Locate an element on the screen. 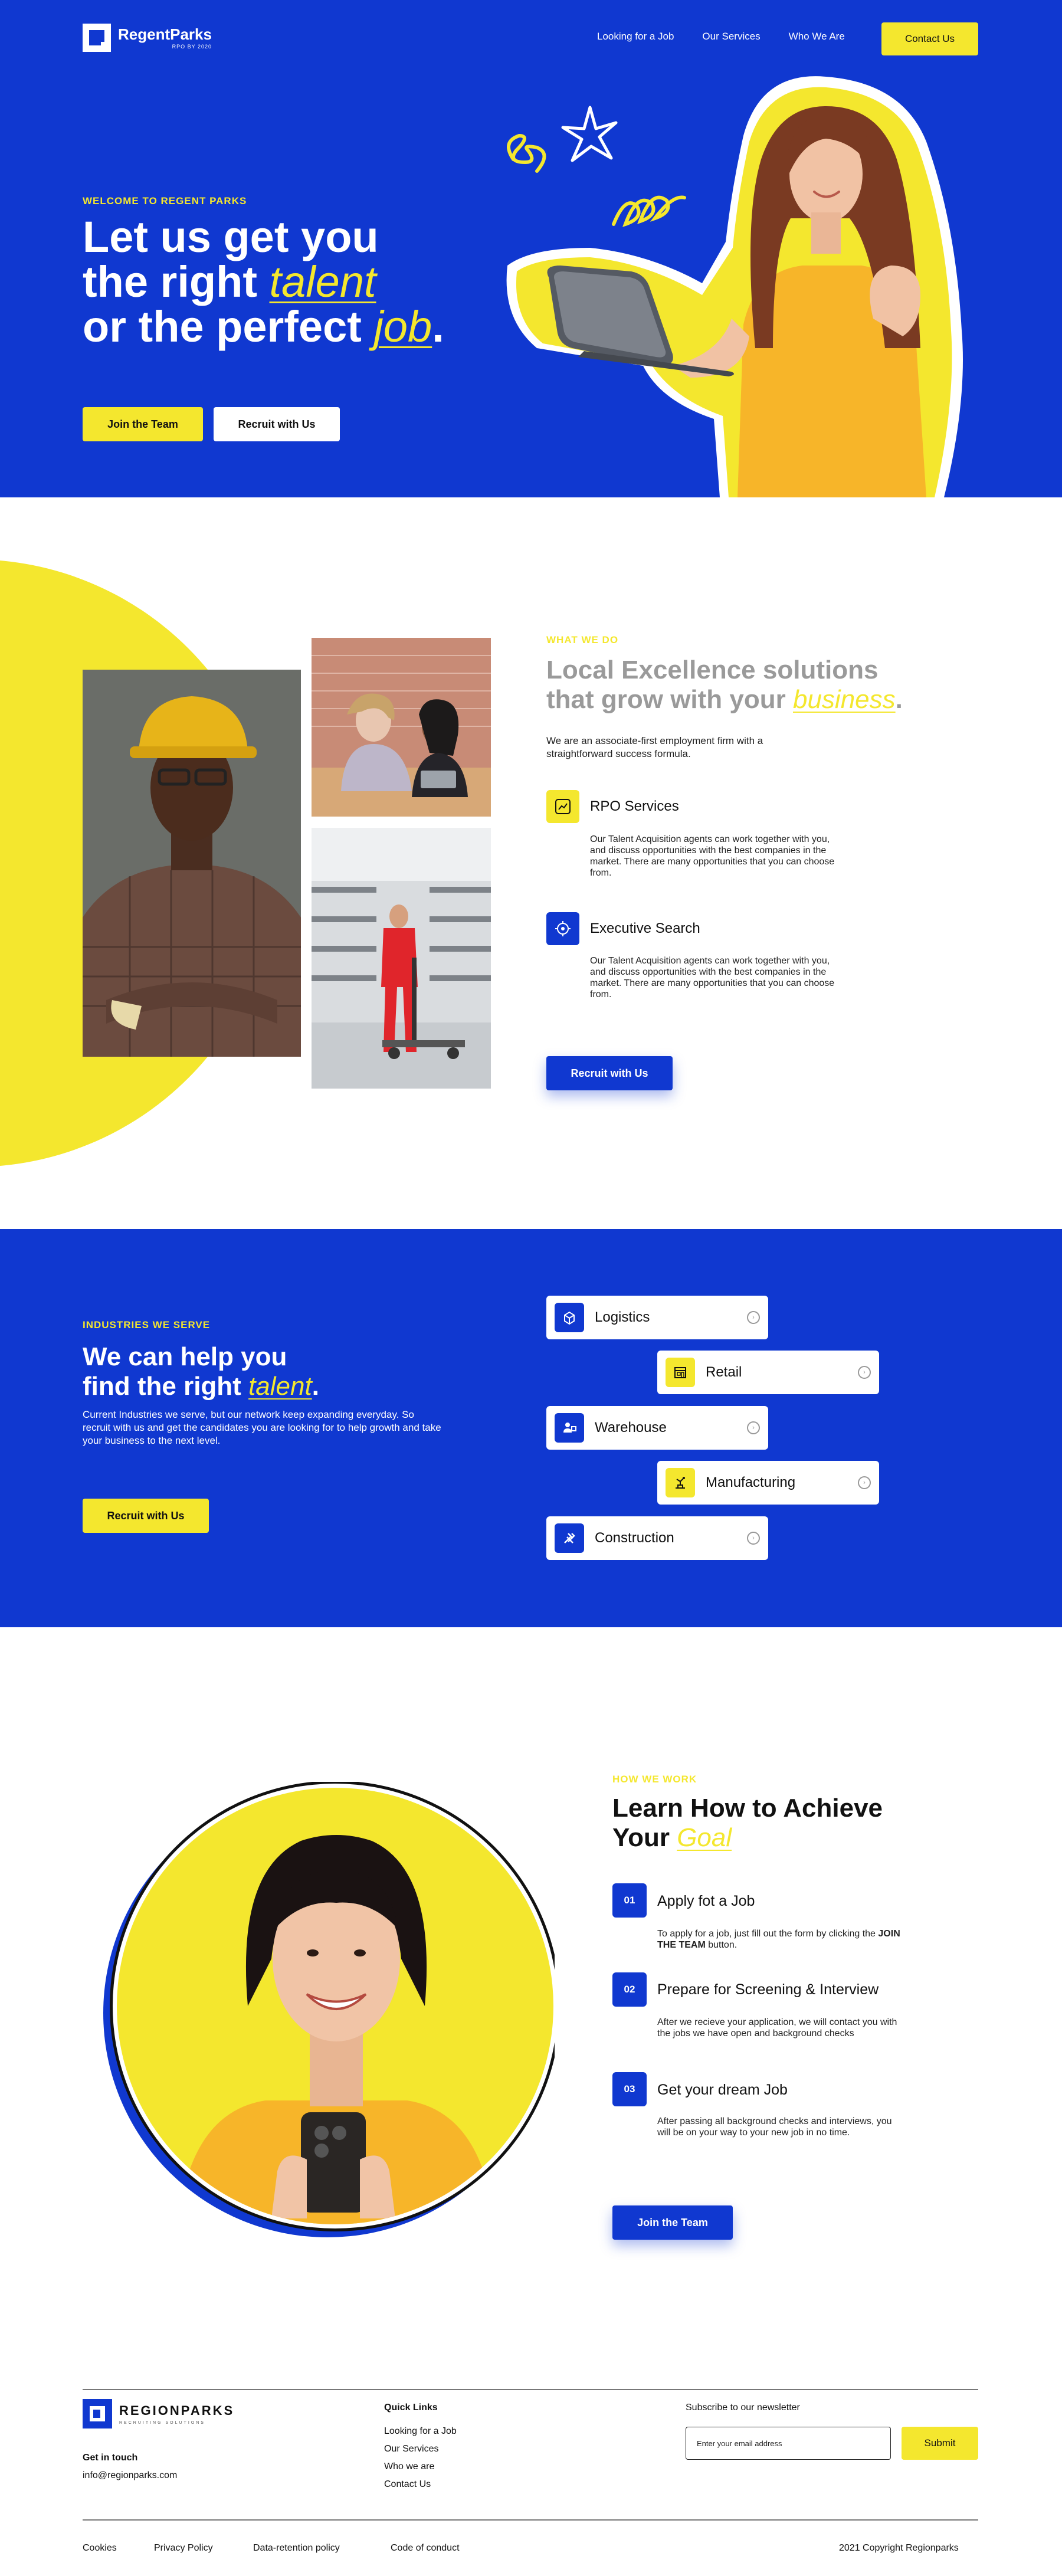  step-desc-1-post: button. is located at coordinates (721, 1945).